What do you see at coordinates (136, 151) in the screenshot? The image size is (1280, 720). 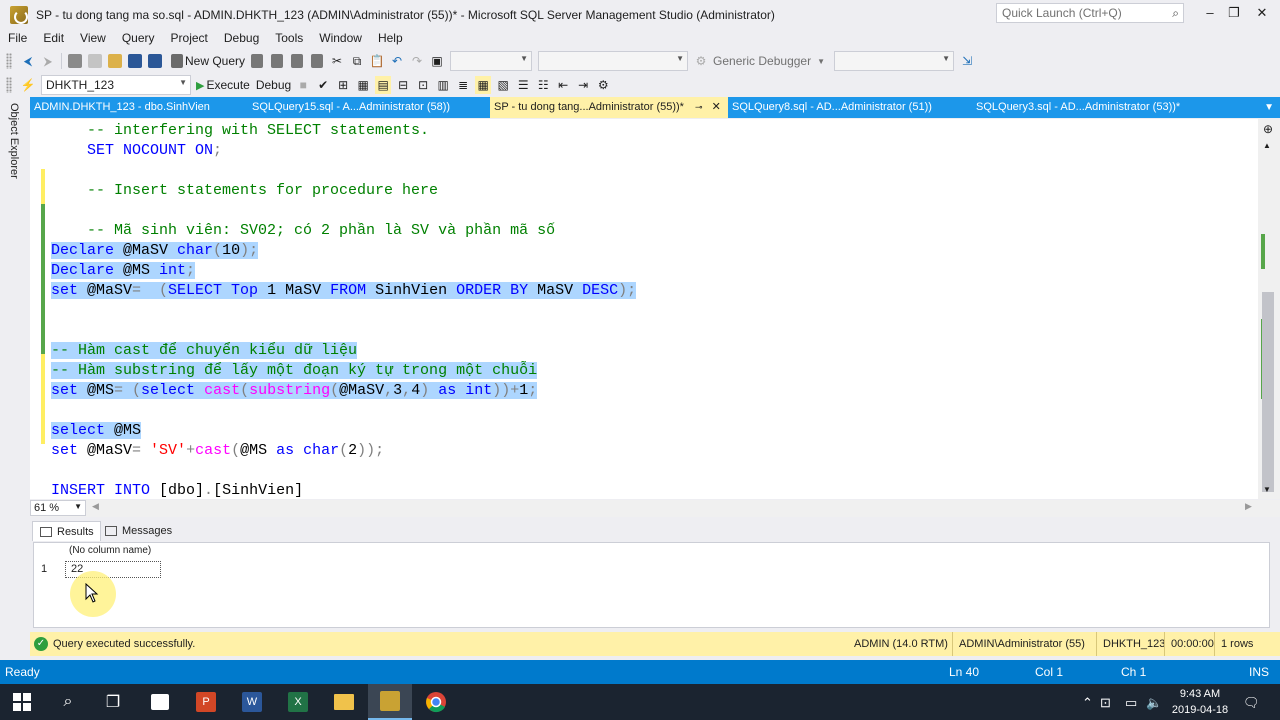 I see `code-line: SET NOCOUNT ON;` at bounding box center [136, 151].